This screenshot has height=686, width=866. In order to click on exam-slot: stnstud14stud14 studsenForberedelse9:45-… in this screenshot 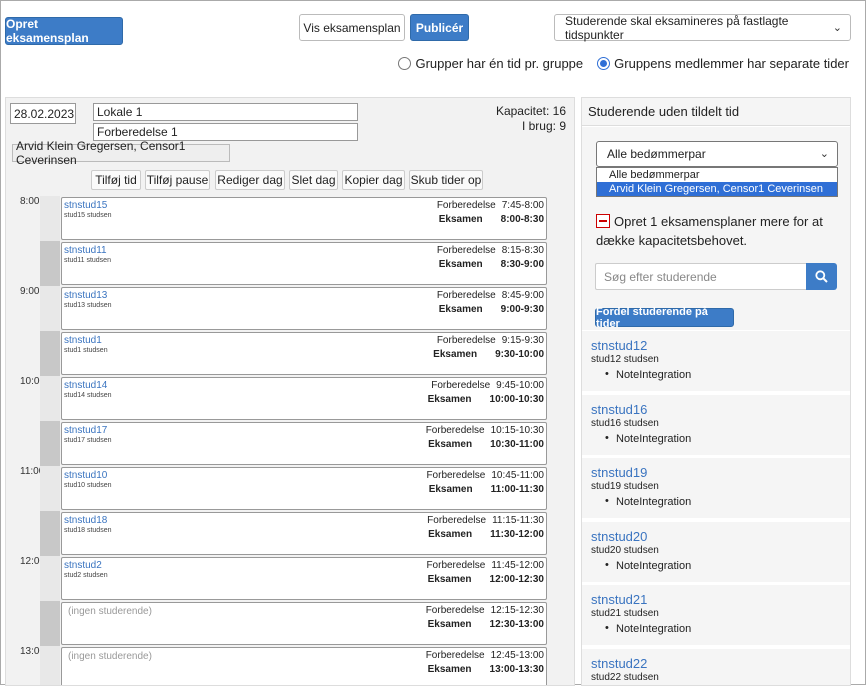, I will do `click(304, 398)`.